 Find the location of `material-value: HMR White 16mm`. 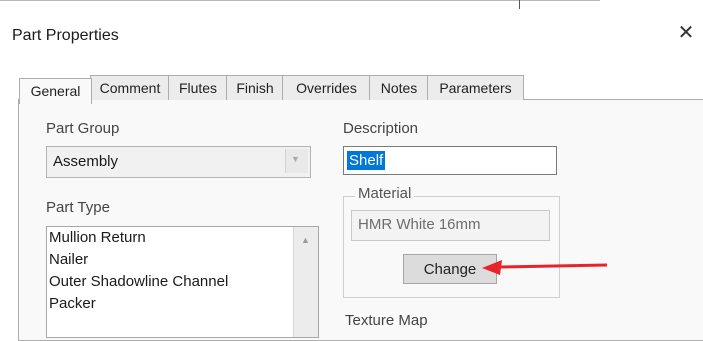

material-value: HMR White 16mm is located at coordinates (419, 224).